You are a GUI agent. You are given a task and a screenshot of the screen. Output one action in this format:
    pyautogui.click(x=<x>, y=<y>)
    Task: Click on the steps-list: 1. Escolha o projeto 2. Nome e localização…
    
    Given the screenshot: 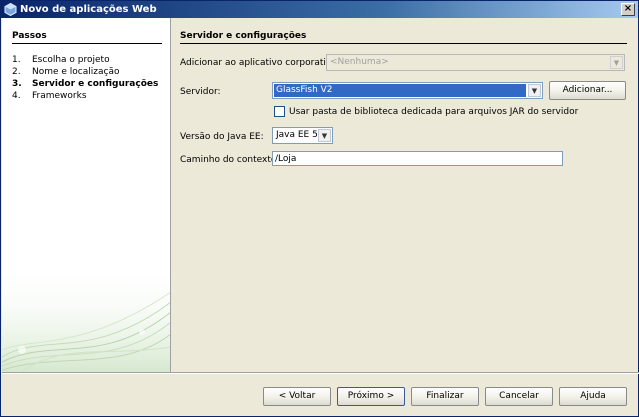 What is the action you would take?
    pyautogui.click(x=85, y=78)
    